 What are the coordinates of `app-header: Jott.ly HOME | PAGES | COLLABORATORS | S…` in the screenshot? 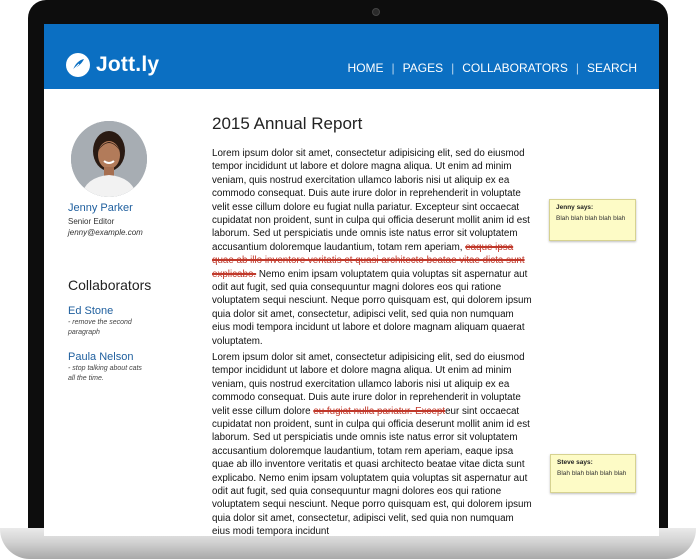 It's located at (351, 56).